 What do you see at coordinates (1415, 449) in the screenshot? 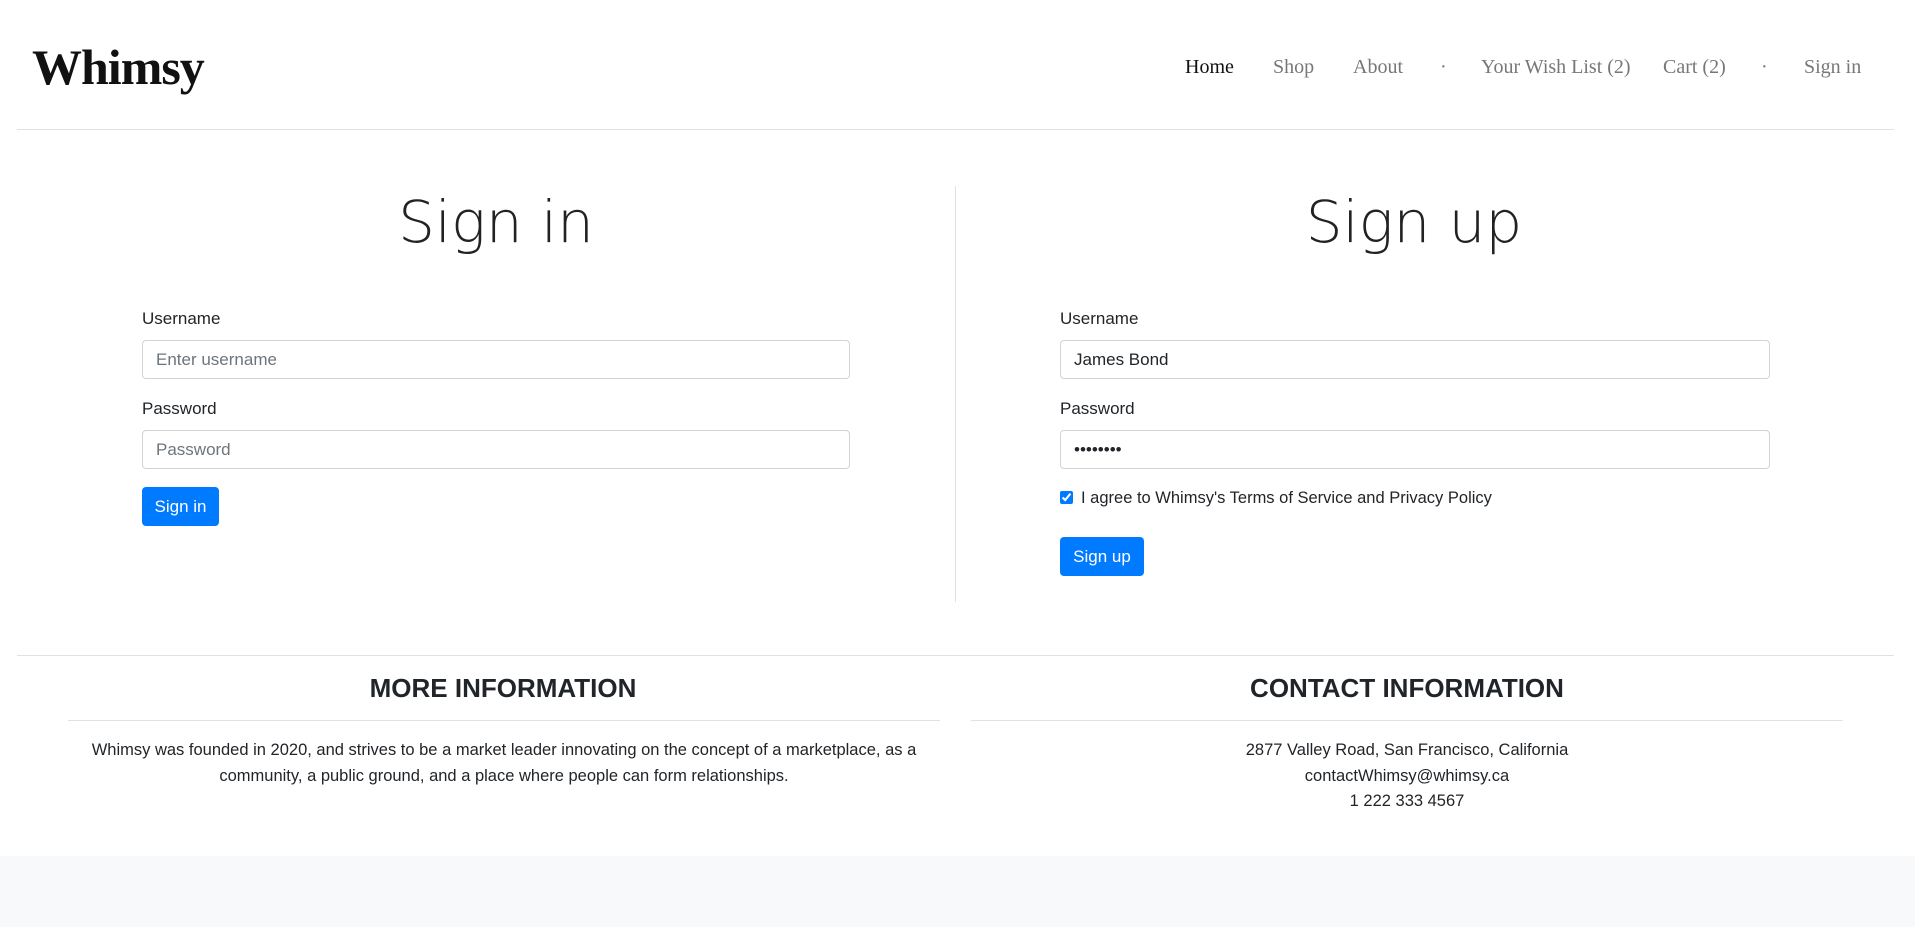
I see `signup-password-input` at bounding box center [1415, 449].